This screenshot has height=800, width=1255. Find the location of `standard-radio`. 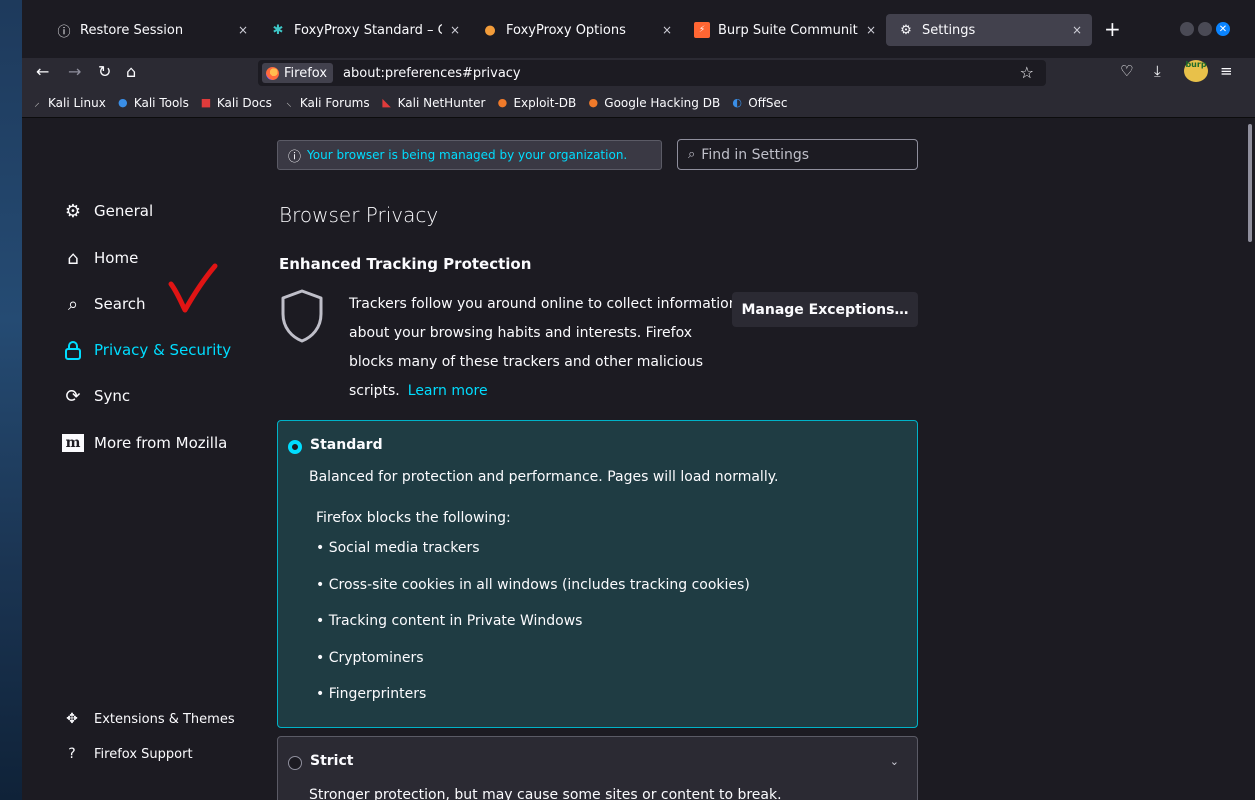

standard-radio is located at coordinates (295, 447).